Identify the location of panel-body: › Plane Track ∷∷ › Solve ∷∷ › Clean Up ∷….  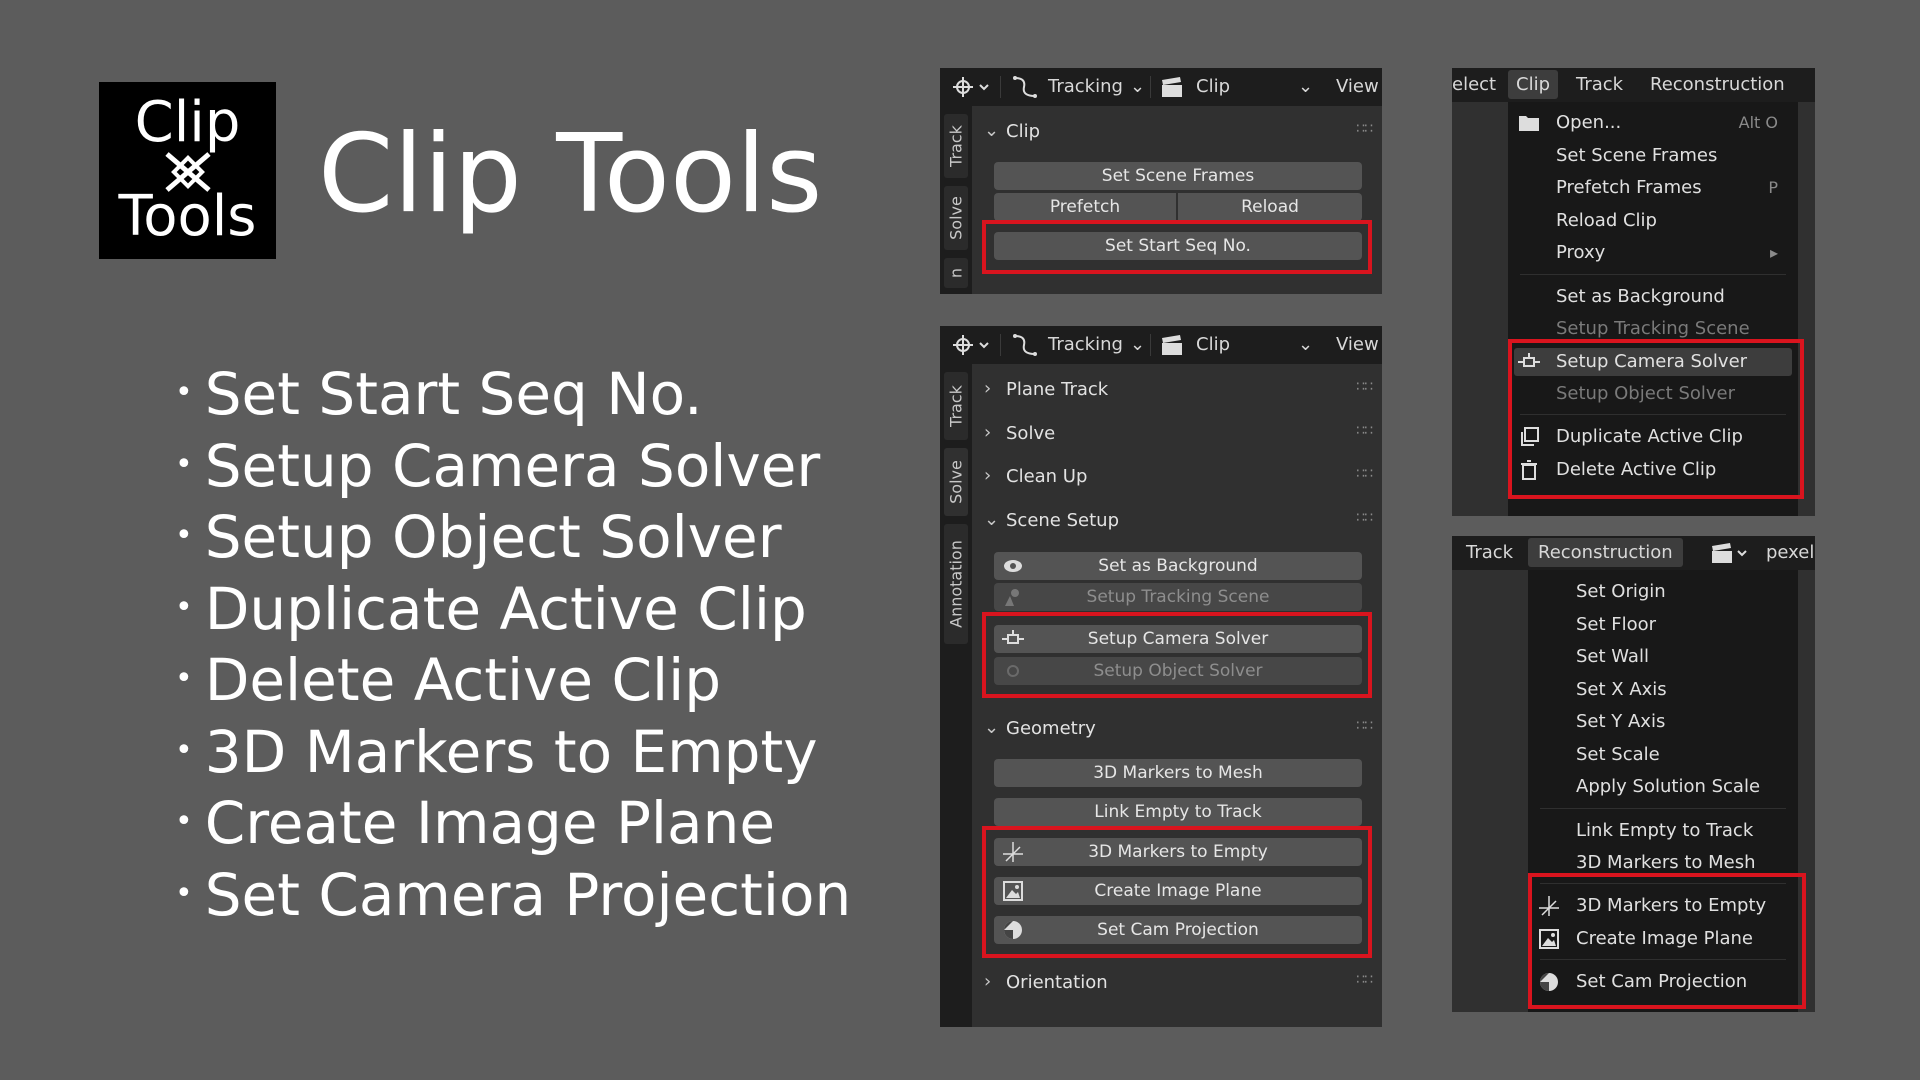
(1177, 695).